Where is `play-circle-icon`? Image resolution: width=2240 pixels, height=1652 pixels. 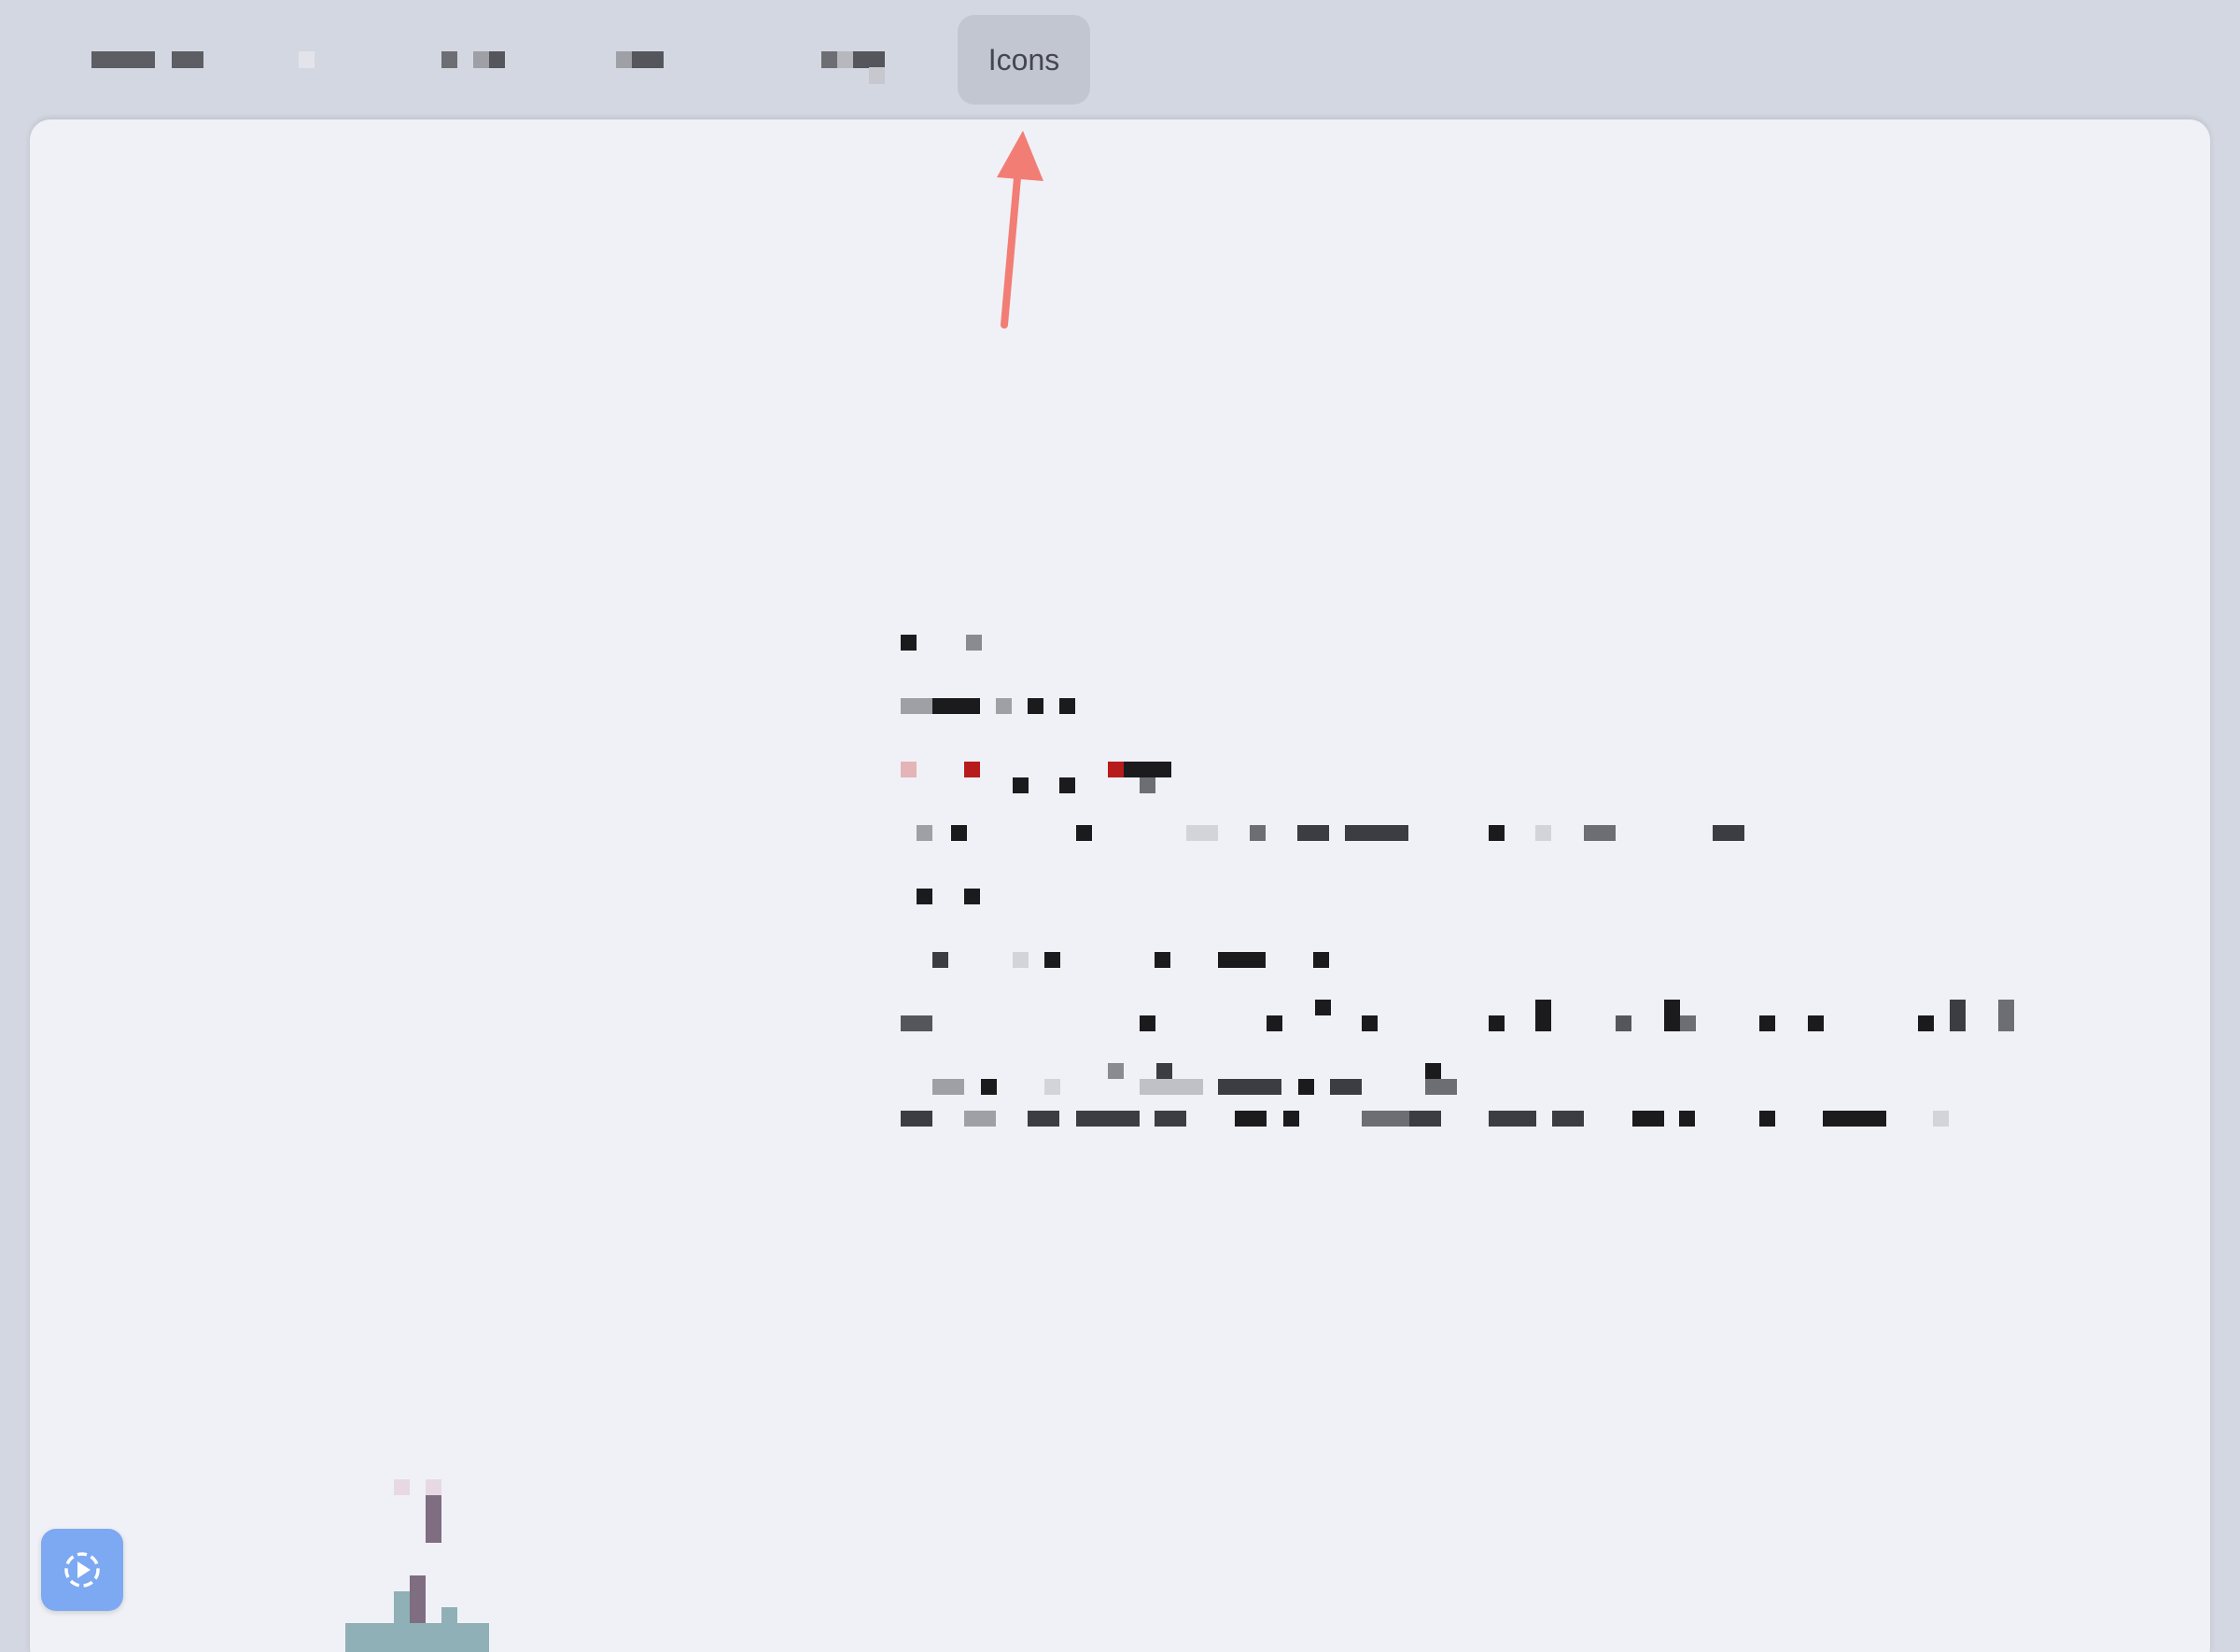 play-circle-icon is located at coordinates (82, 1570).